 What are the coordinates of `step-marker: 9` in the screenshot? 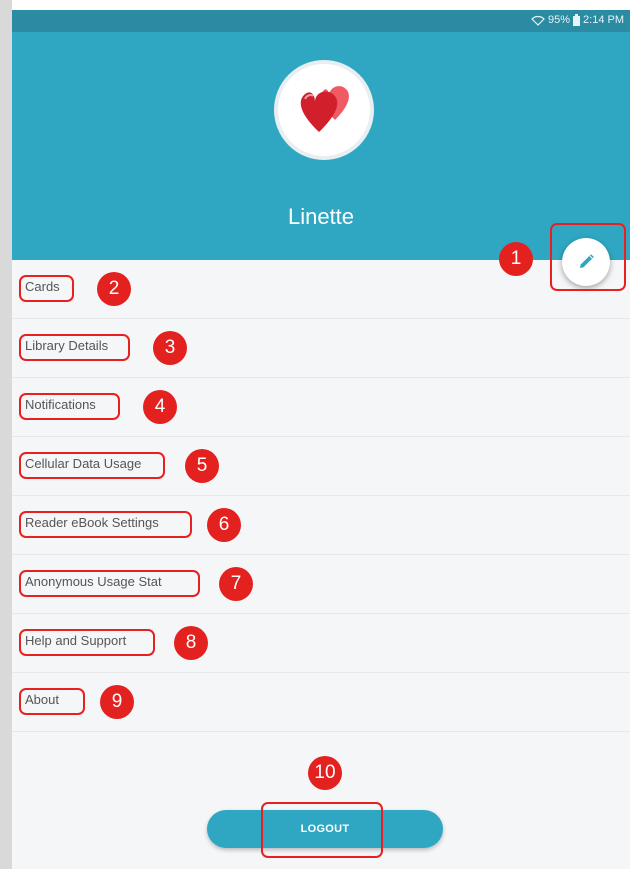 It's located at (117, 702).